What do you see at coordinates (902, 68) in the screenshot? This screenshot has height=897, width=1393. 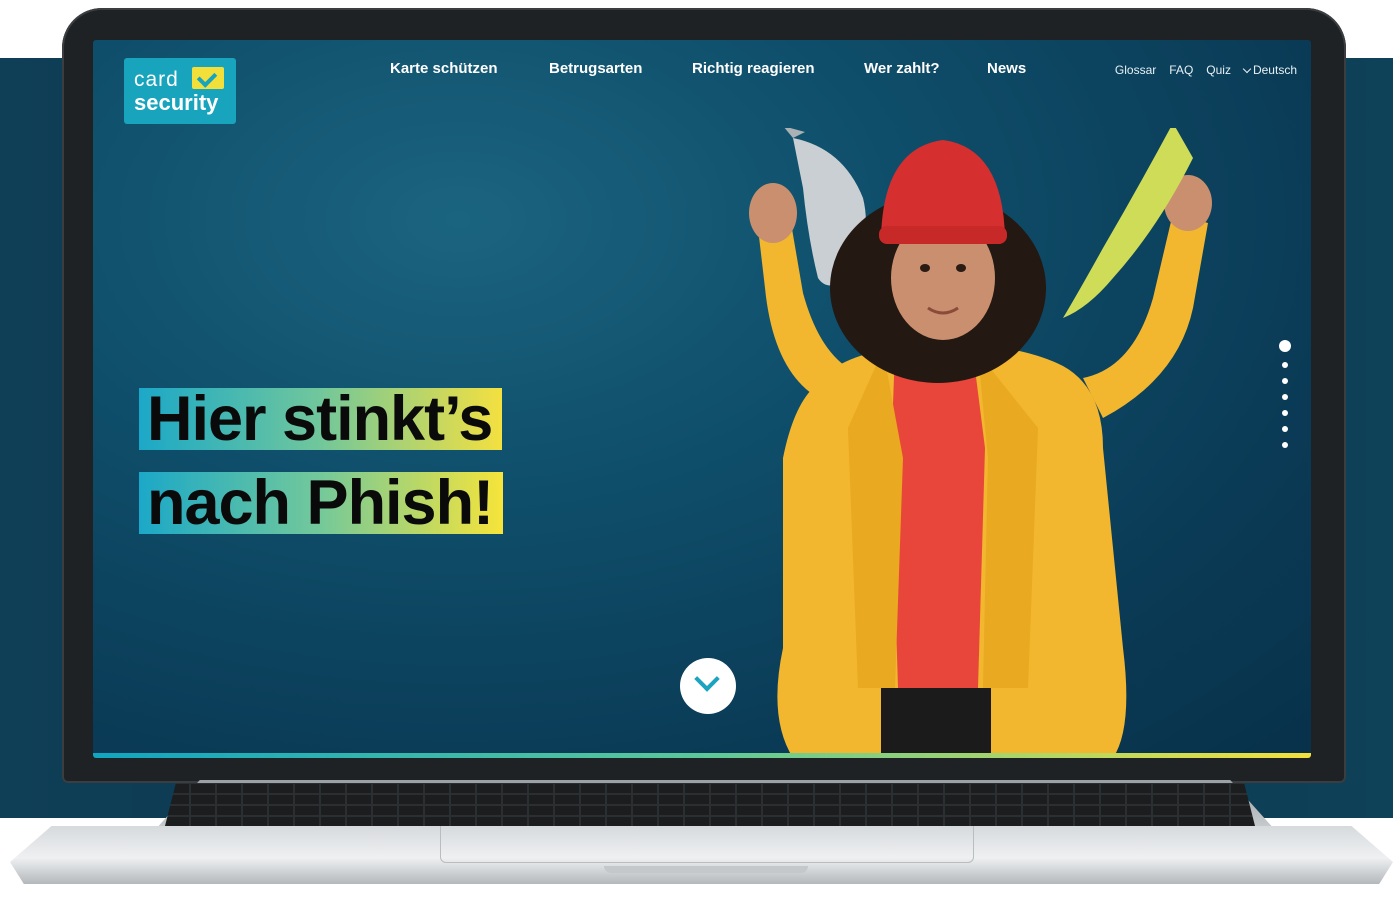 I see `nav-item-wer-zahlt: Wer zahlt?` at bounding box center [902, 68].